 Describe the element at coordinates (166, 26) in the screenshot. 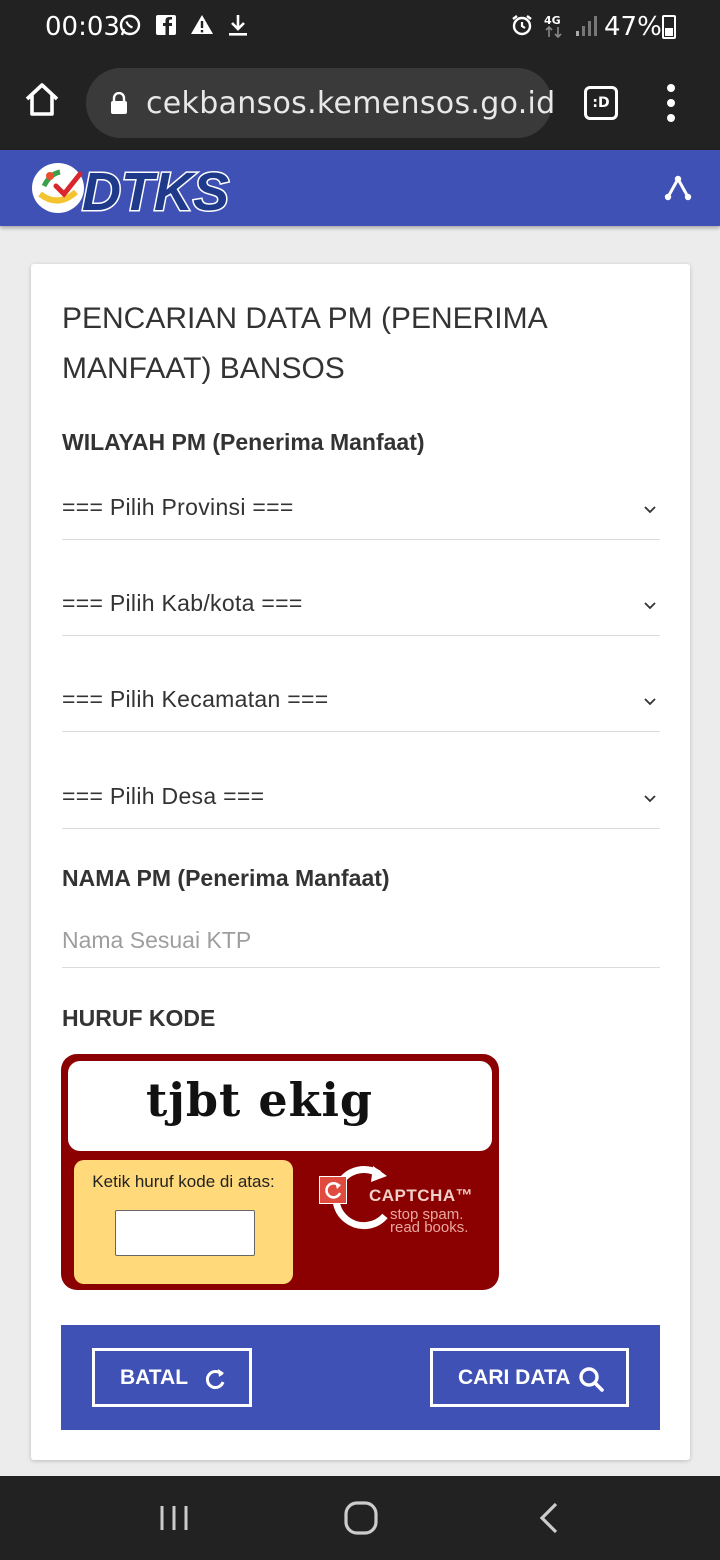

I see `facebook-icon` at that location.